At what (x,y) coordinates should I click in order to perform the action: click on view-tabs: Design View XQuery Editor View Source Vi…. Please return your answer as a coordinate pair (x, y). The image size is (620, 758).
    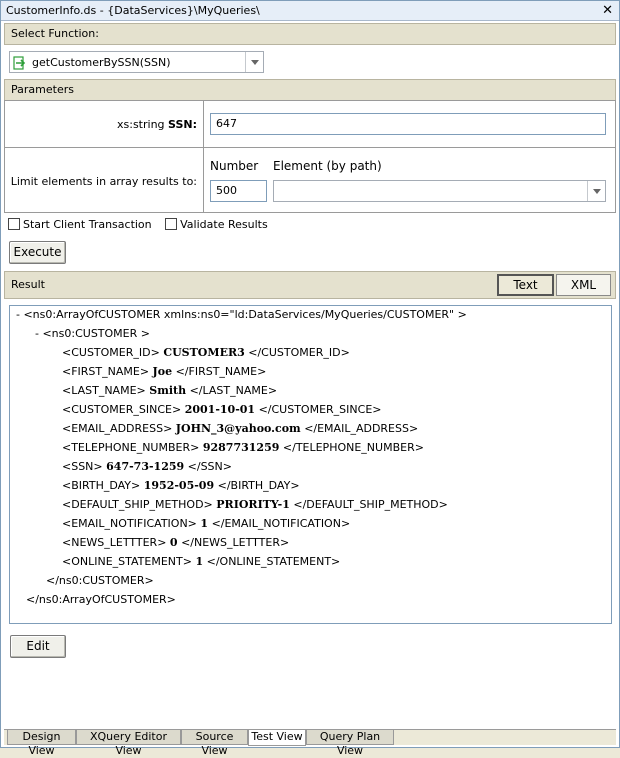
    Looking at the image, I should click on (310, 743).